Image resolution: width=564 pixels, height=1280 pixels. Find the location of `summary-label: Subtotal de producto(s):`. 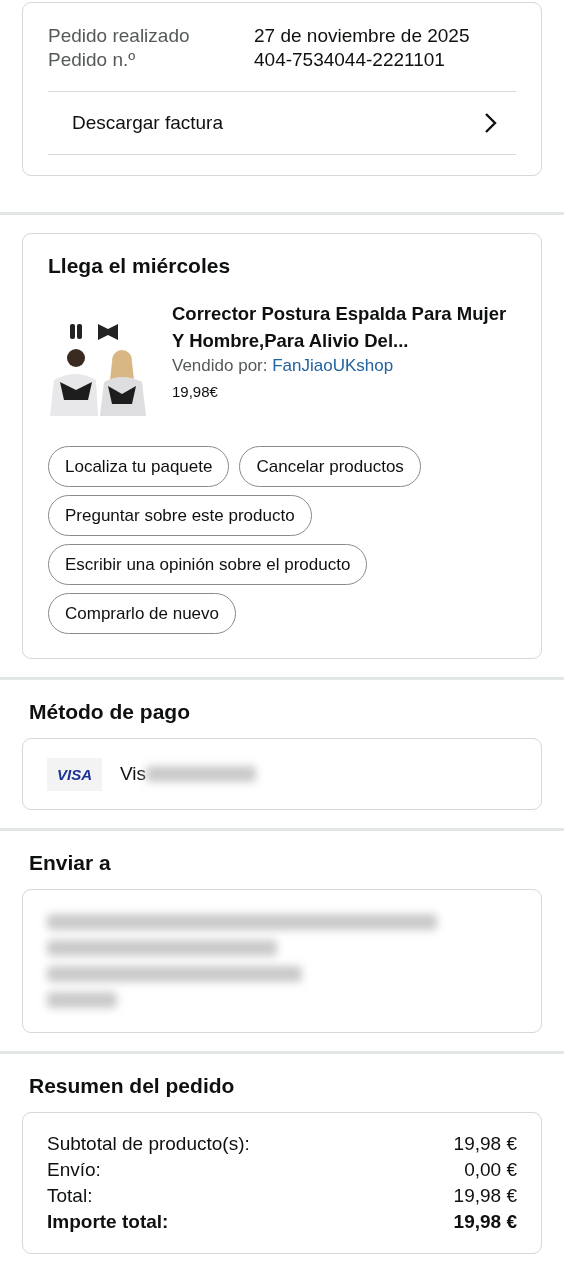

summary-label: Subtotal de producto(s): is located at coordinates (148, 1144).